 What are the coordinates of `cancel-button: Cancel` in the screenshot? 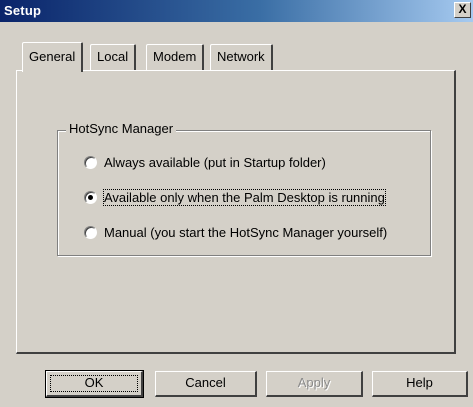 It's located at (206, 384).